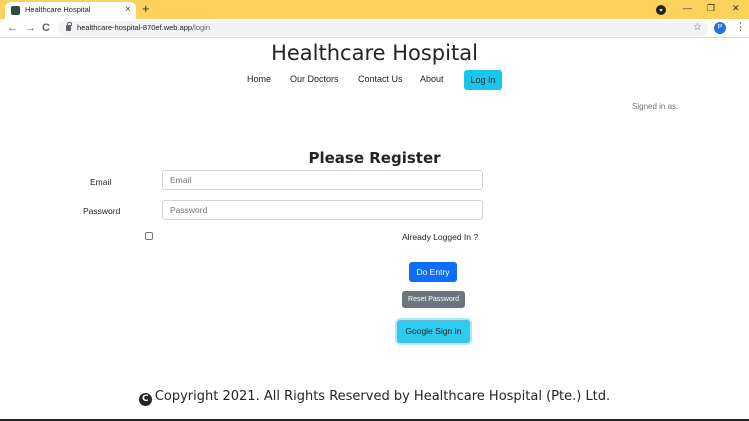  What do you see at coordinates (128, 10) in the screenshot?
I see `tab-close-icon: ×` at bounding box center [128, 10].